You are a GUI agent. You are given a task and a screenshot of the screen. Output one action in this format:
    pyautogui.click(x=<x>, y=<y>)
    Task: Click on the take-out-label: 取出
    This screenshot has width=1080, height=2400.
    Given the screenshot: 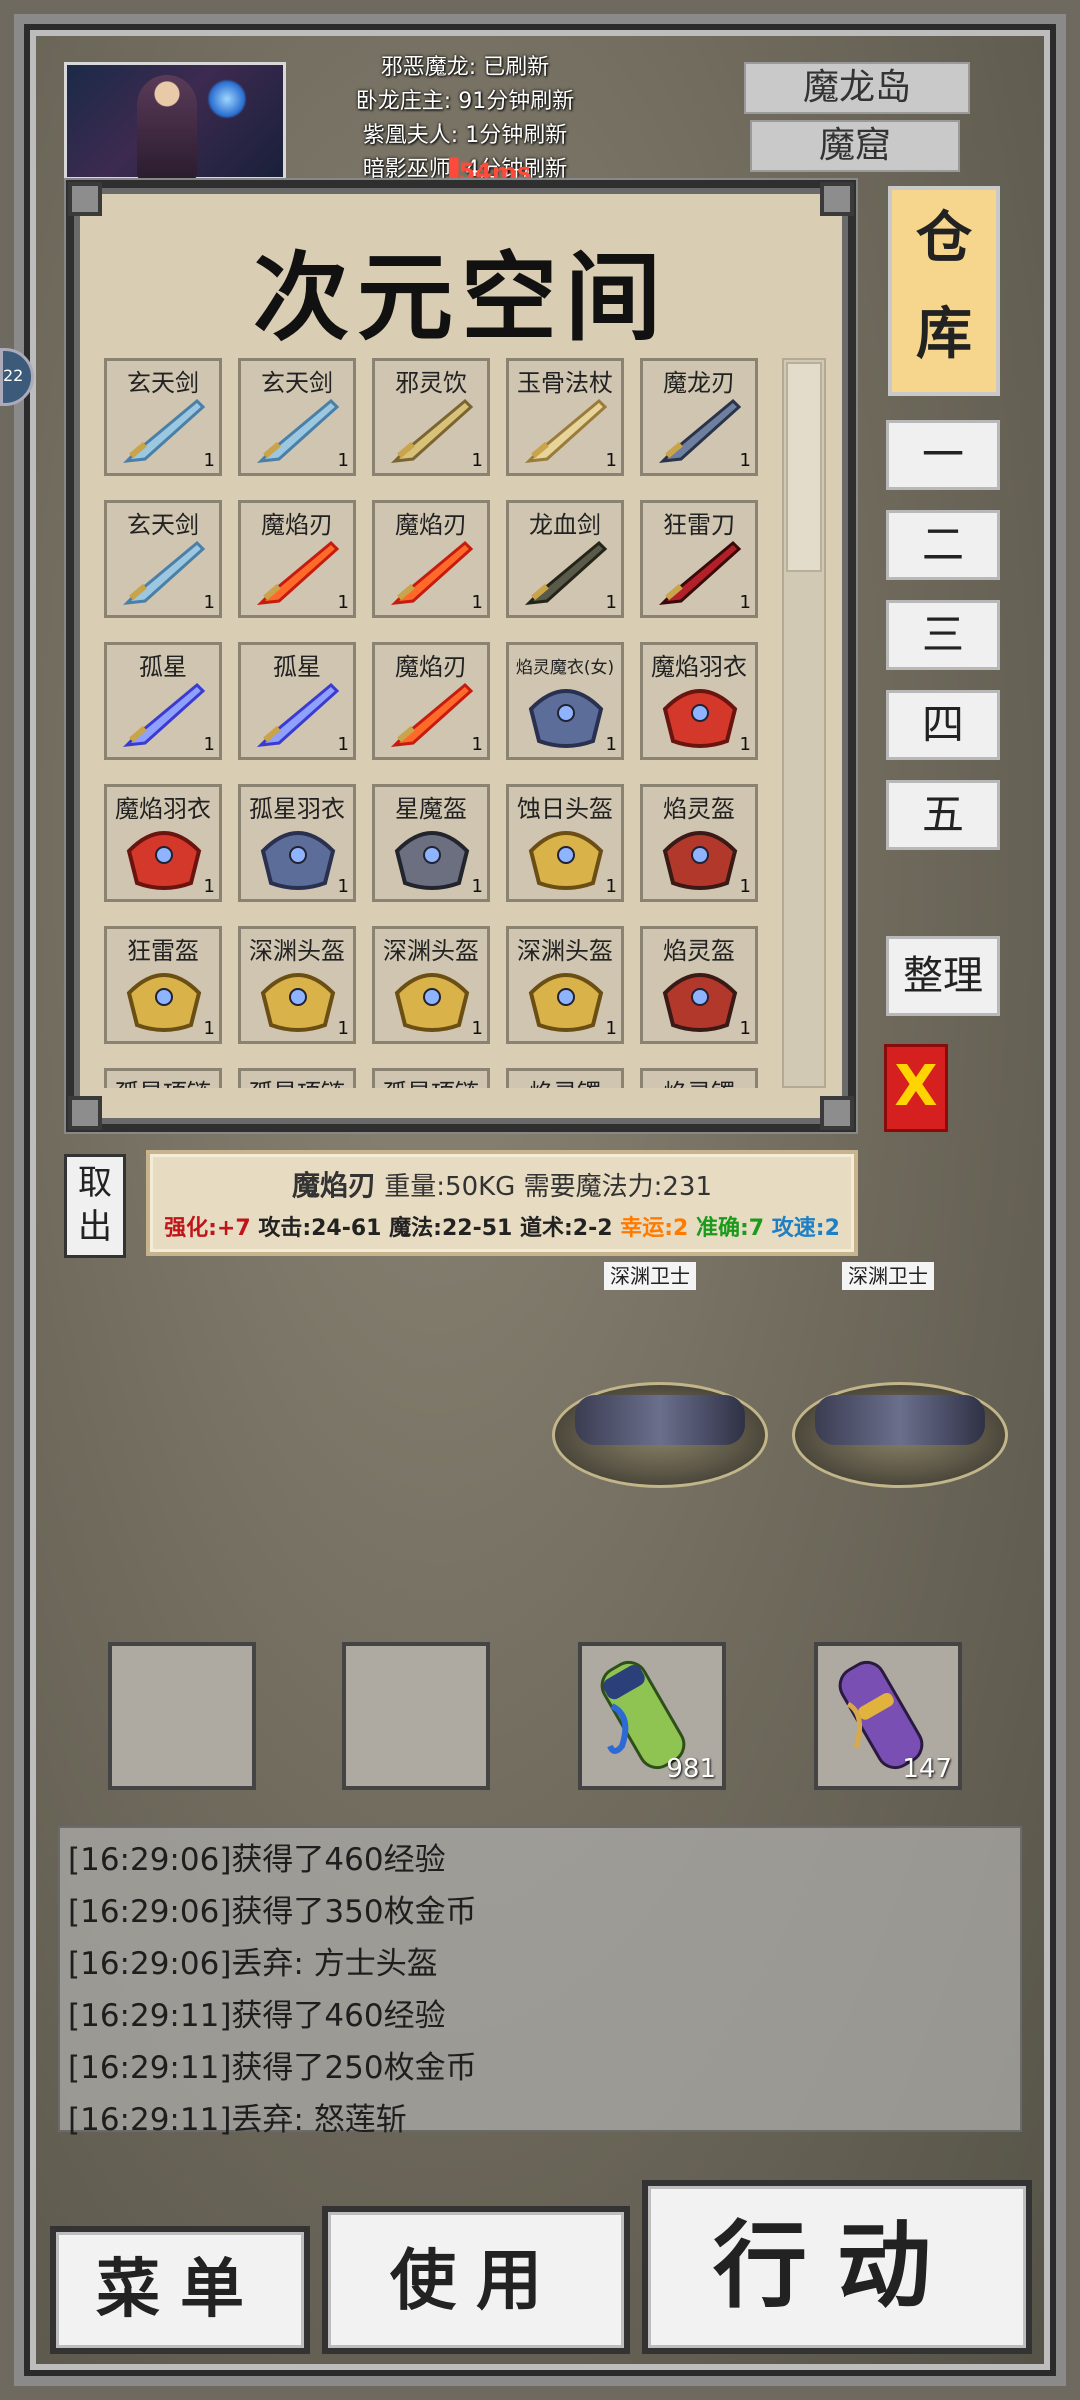 What is the action you would take?
    pyautogui.click(x=95, y=1205)
    